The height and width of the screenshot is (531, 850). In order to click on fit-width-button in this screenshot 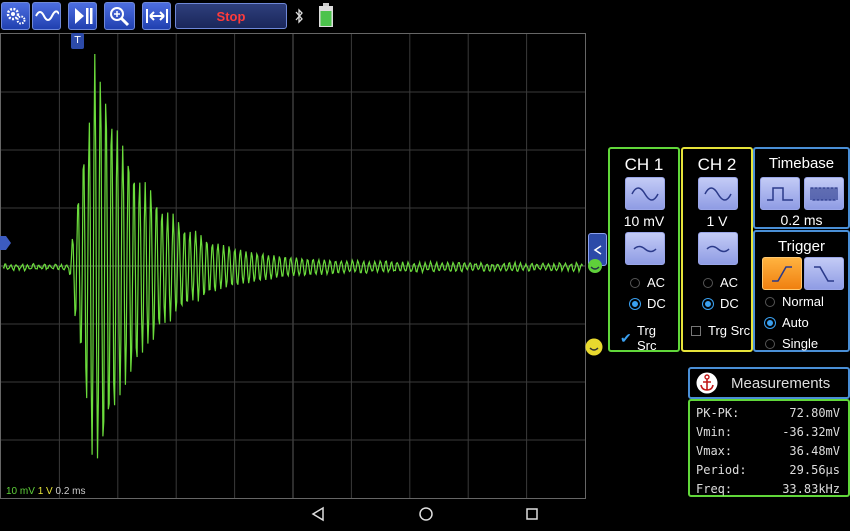, I will do `click(156, 16)`.